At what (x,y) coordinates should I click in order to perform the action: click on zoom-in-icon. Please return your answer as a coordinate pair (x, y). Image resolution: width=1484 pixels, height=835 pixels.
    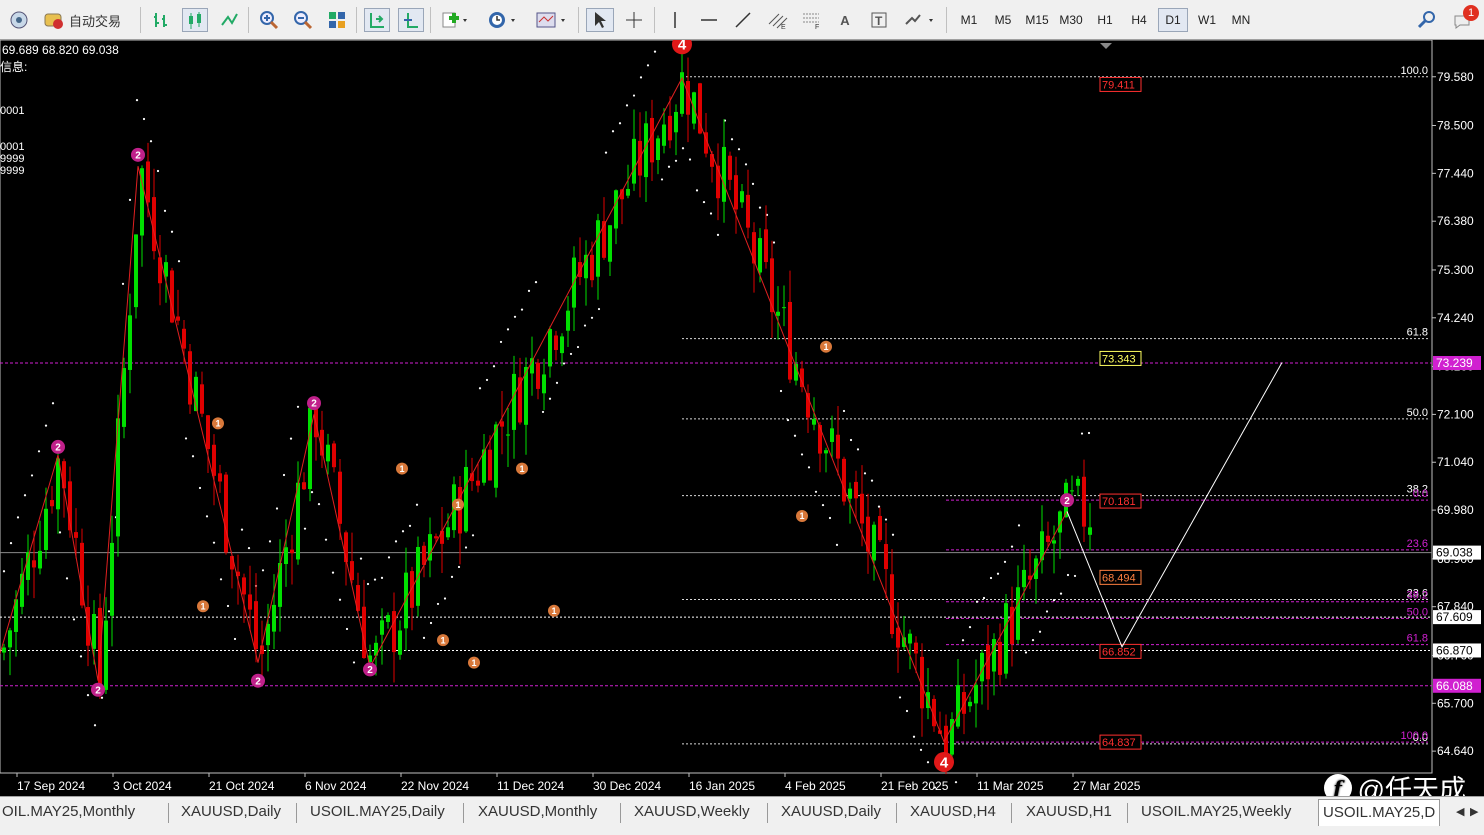
    Looking at the image, I should click on (269, 20).